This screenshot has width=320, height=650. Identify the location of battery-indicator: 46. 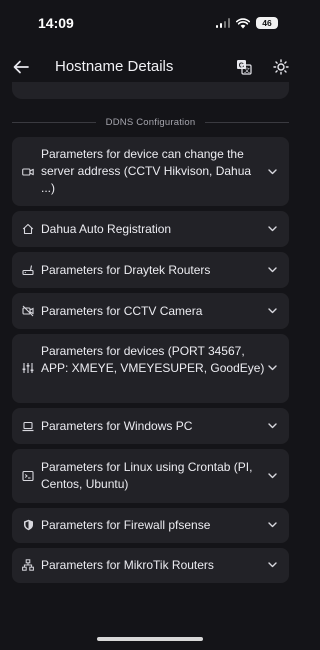
(267, 23).